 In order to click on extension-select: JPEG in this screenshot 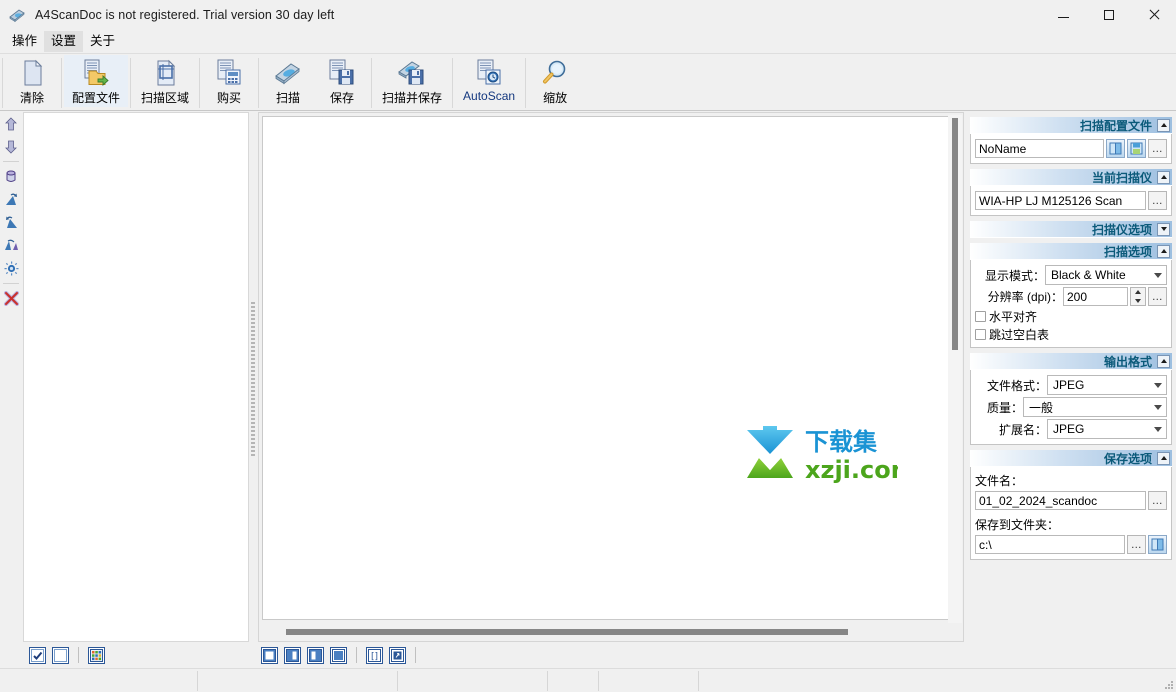, I will do `click(1107, 429)`.